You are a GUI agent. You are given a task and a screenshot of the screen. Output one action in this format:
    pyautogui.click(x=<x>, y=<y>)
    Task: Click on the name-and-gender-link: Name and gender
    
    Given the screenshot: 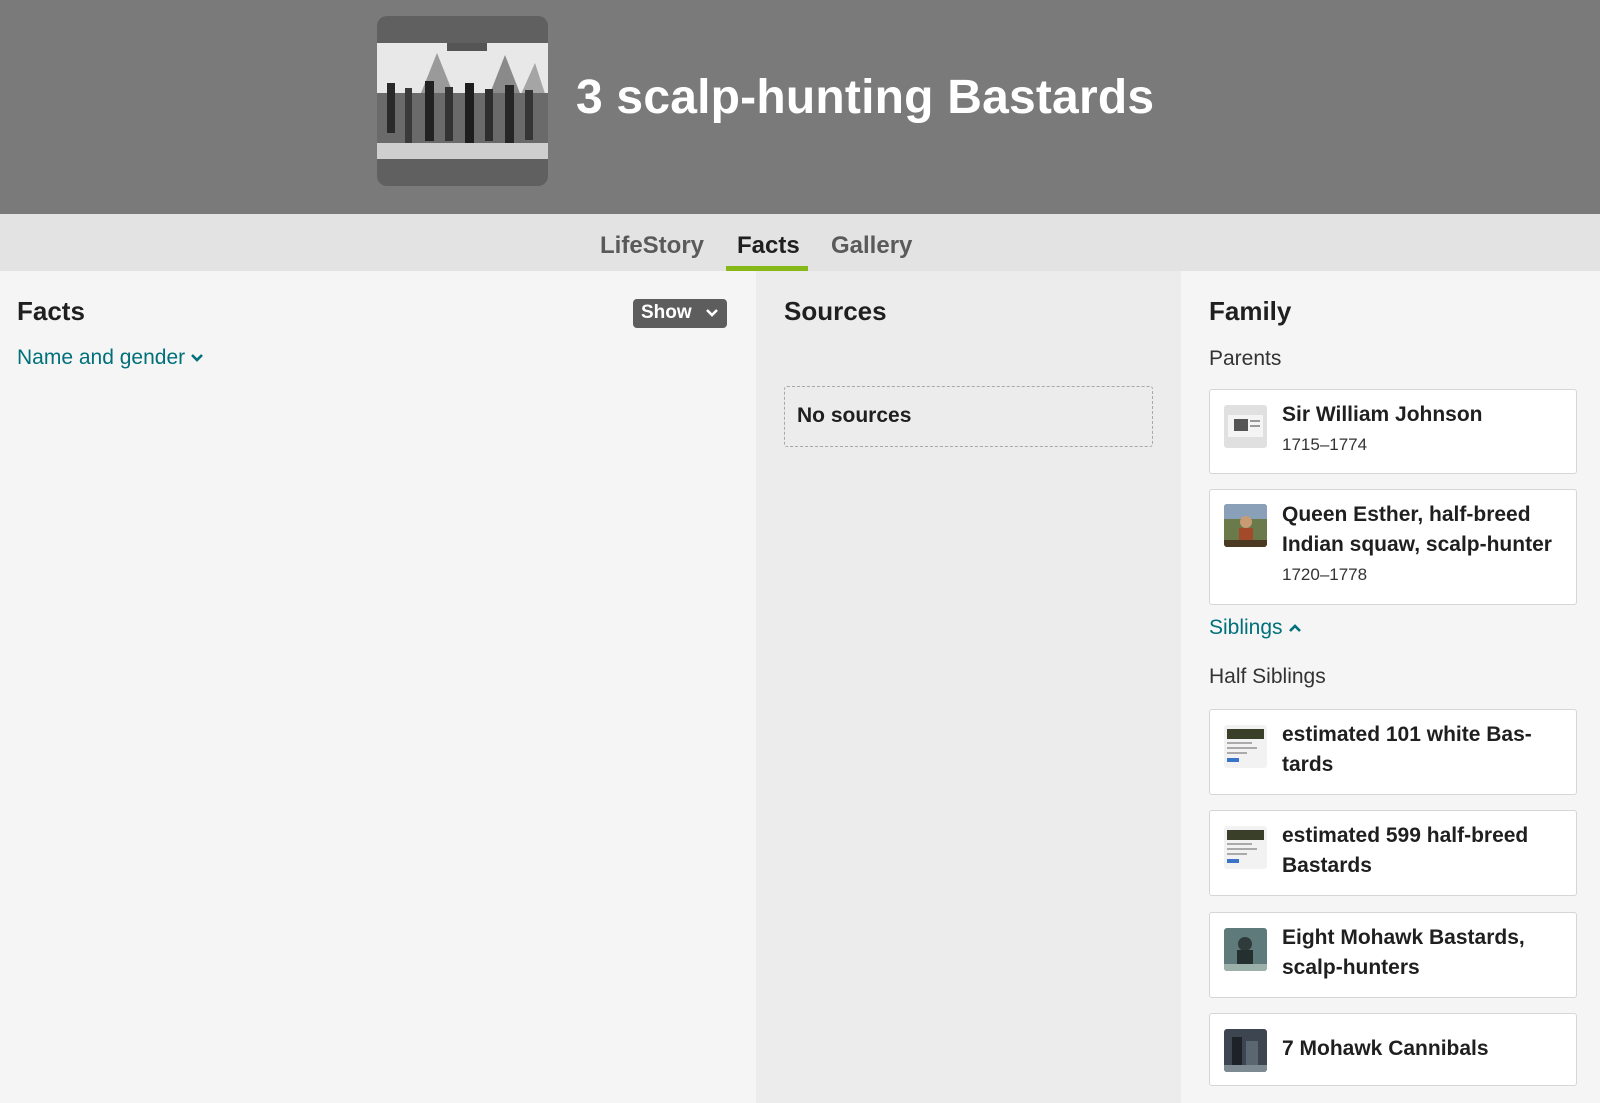 What is the action you would take?
    pyautogui.click(x=110, y=358)
    